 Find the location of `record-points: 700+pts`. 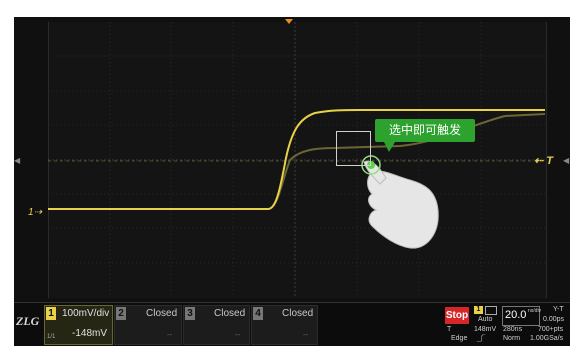

record-points: 700+pts is located at coordinates (551, 329).